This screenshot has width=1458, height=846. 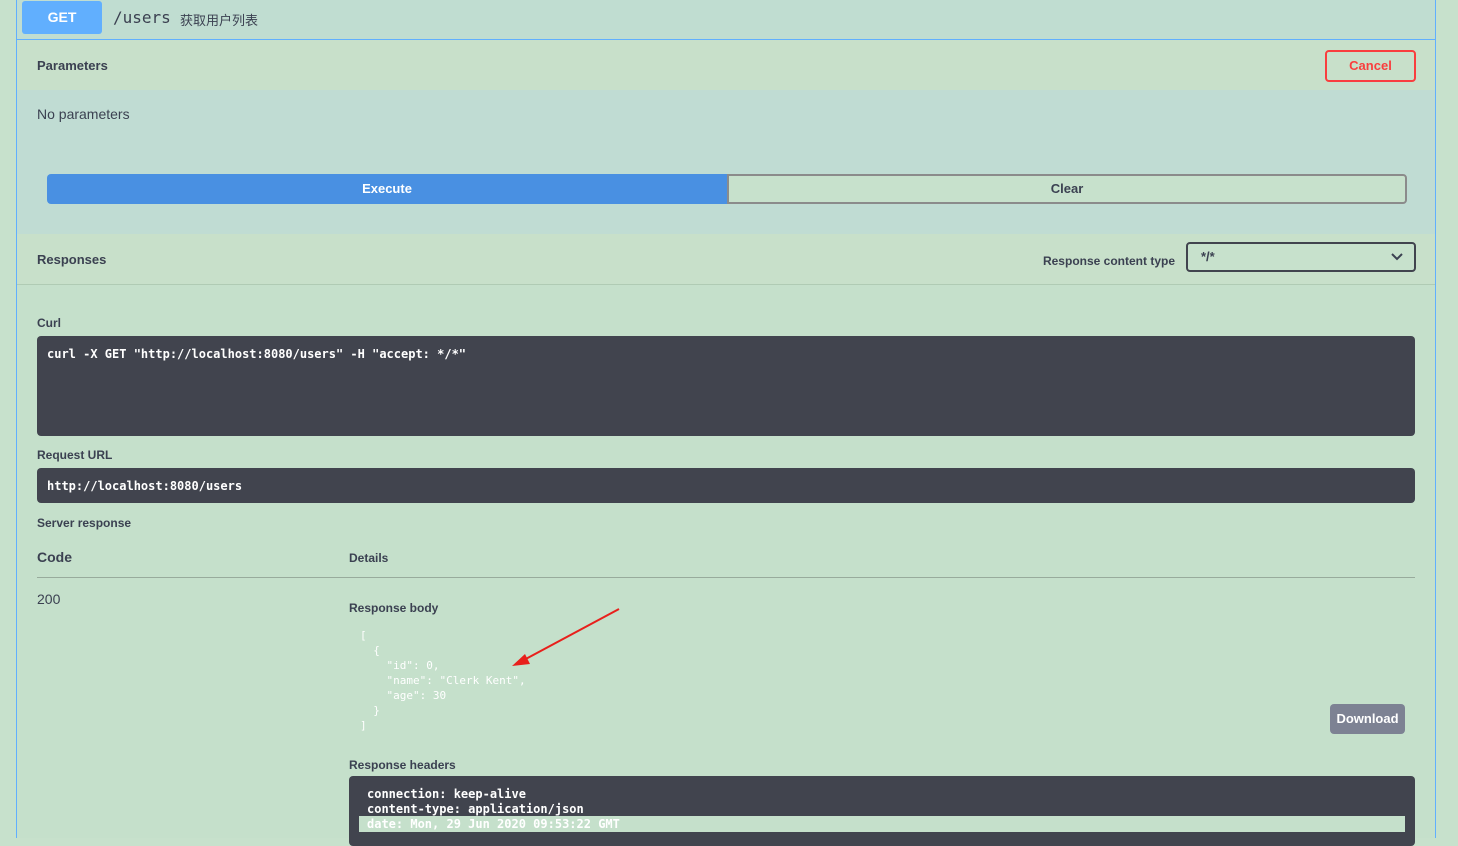 I want to click on annotation-arrow-icon, so click(x=566, y=637).